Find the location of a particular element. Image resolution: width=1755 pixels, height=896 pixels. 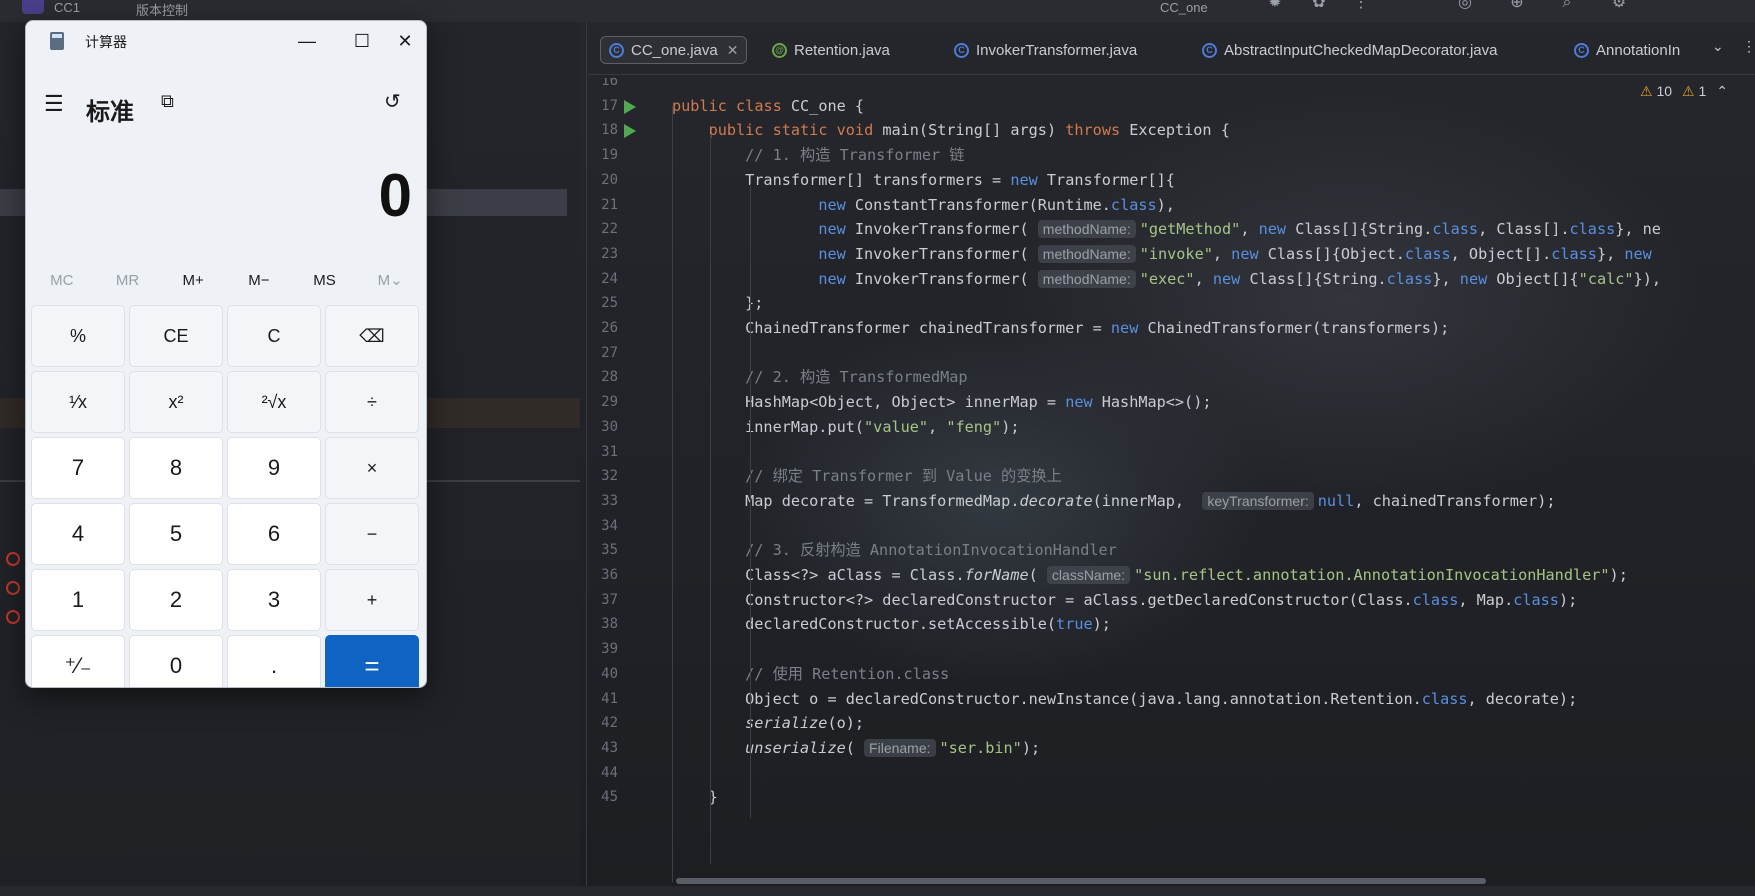

tab-label: InvokerTransformer.java is located at coordinates (1057, 50).